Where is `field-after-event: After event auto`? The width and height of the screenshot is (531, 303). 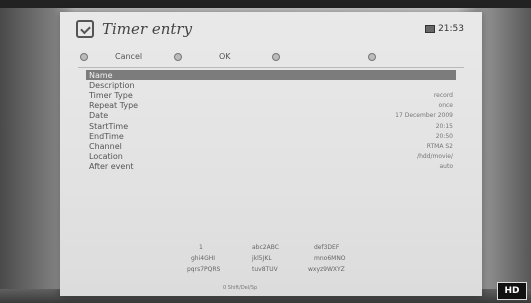 field-after-event: After event auto is located at coordinates (271, 167).